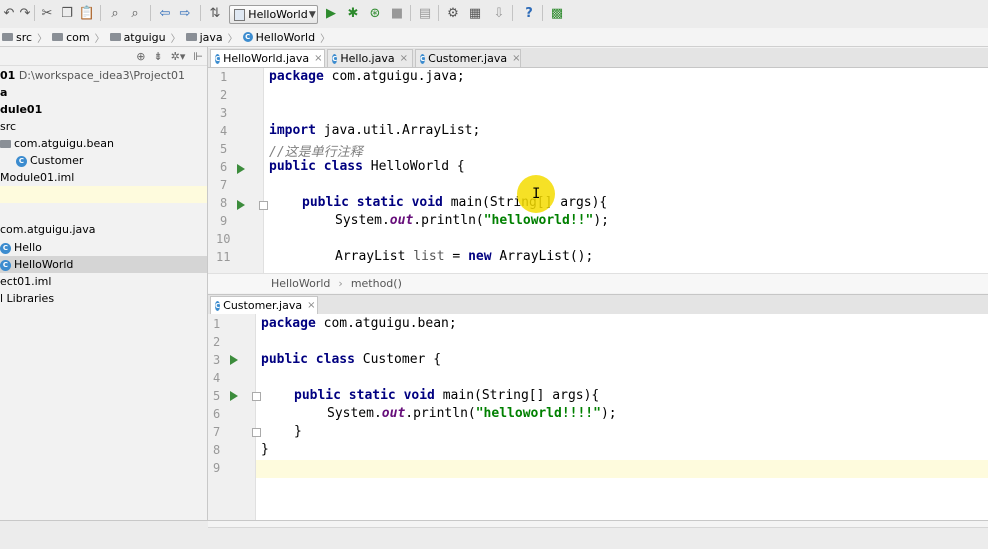 This screenshot has height=549, width=988. Describe the element at coordinates (370, 58) in the screenshot. I see `tab-hello-java: C Hello.java ×` at that location.